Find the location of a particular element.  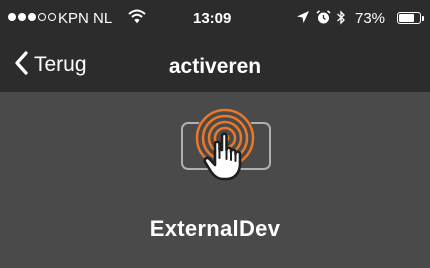

alarm-clock-icon is located at coordinates (323, 19).